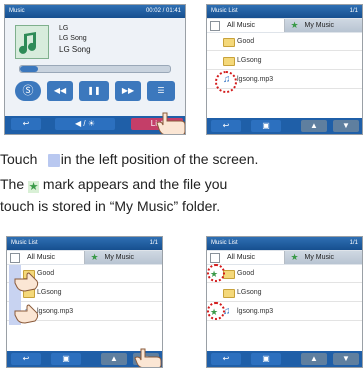 Image resolution: width=363 pixels, height=381 pixels. I want to click on rewind-button: ◀◀, so click(60, 91).